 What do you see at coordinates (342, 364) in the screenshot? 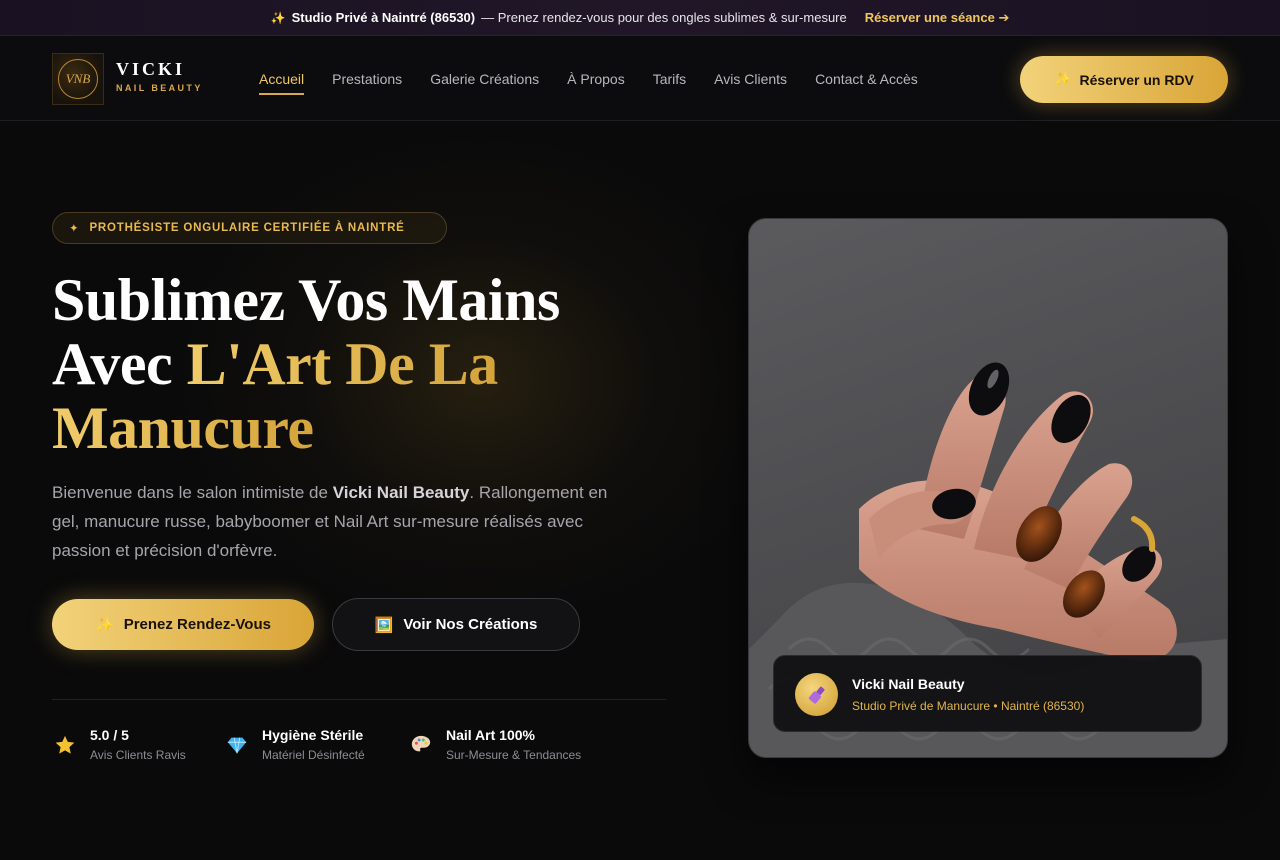
I see `hero-title-highlight: L'Art De La` at bounding box center [342, 364].